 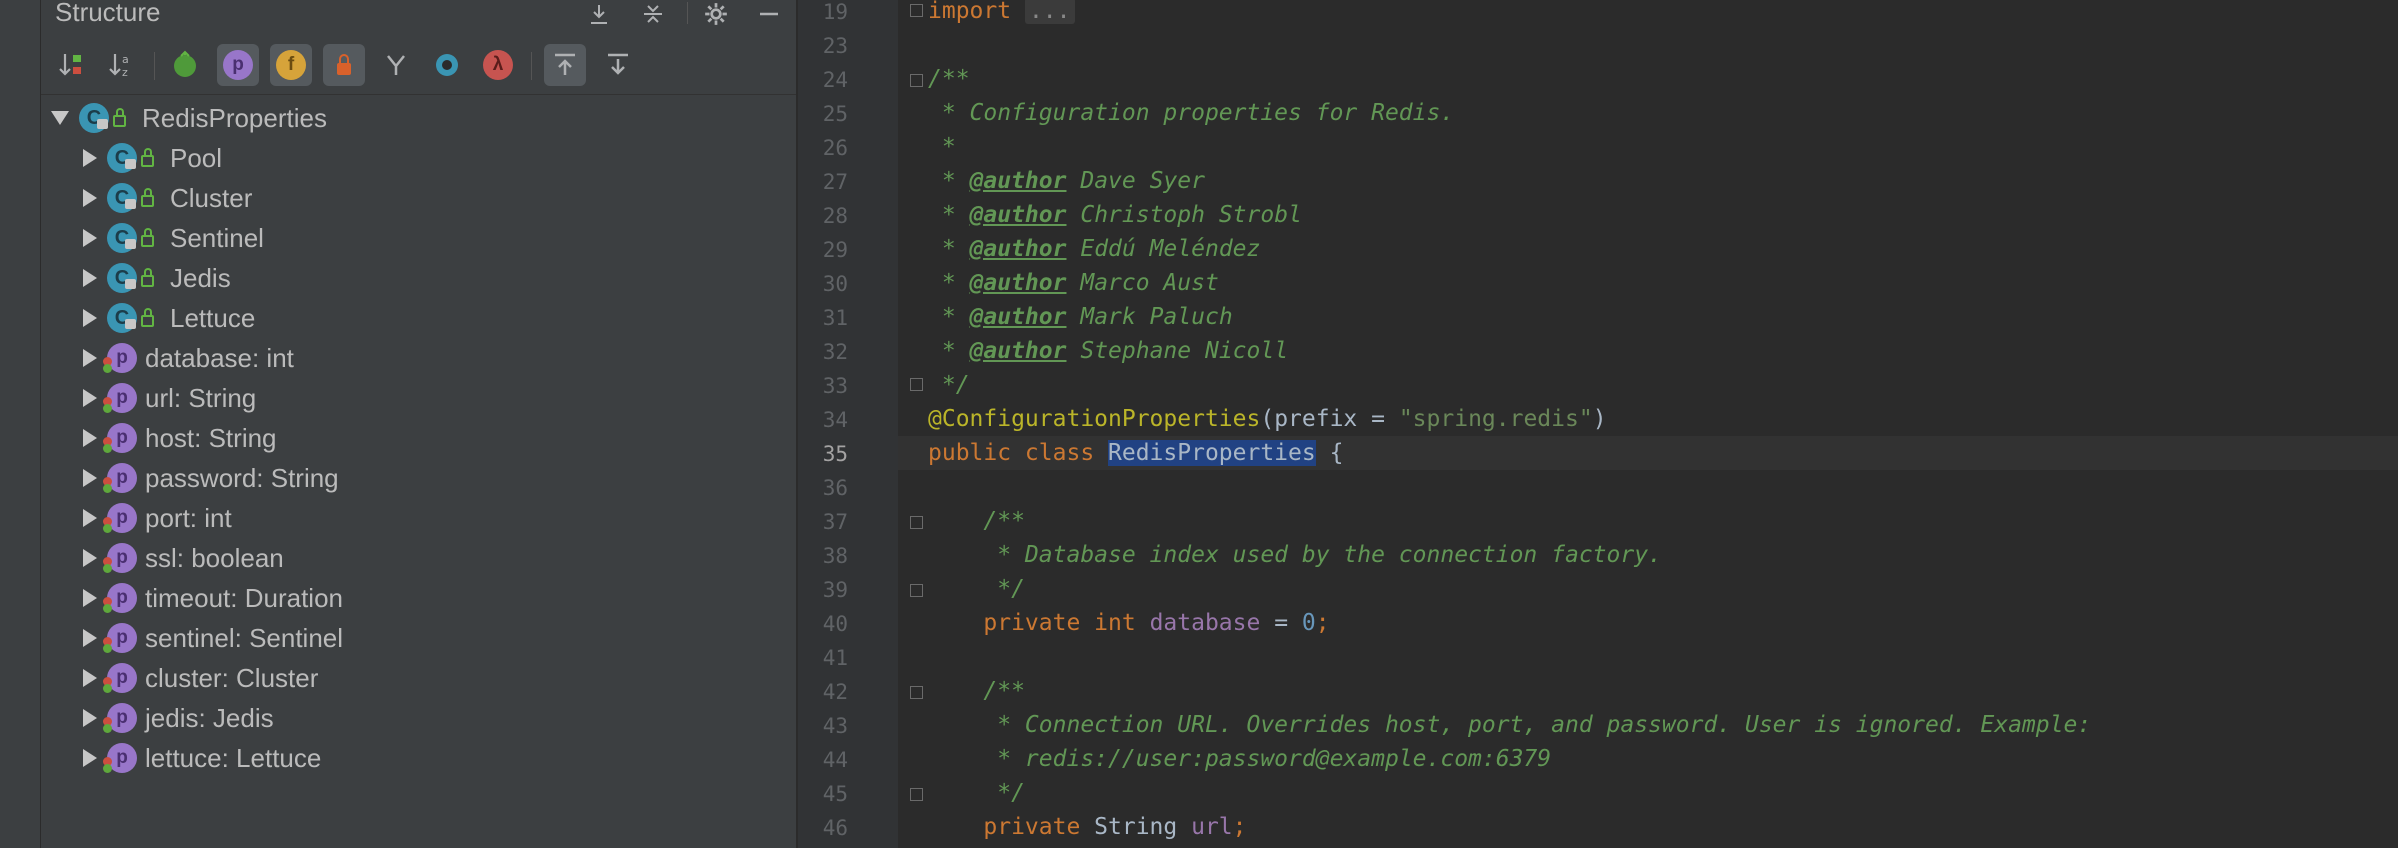 I want to click on tree-node-property: p url: String, so click(x=169, y=398).